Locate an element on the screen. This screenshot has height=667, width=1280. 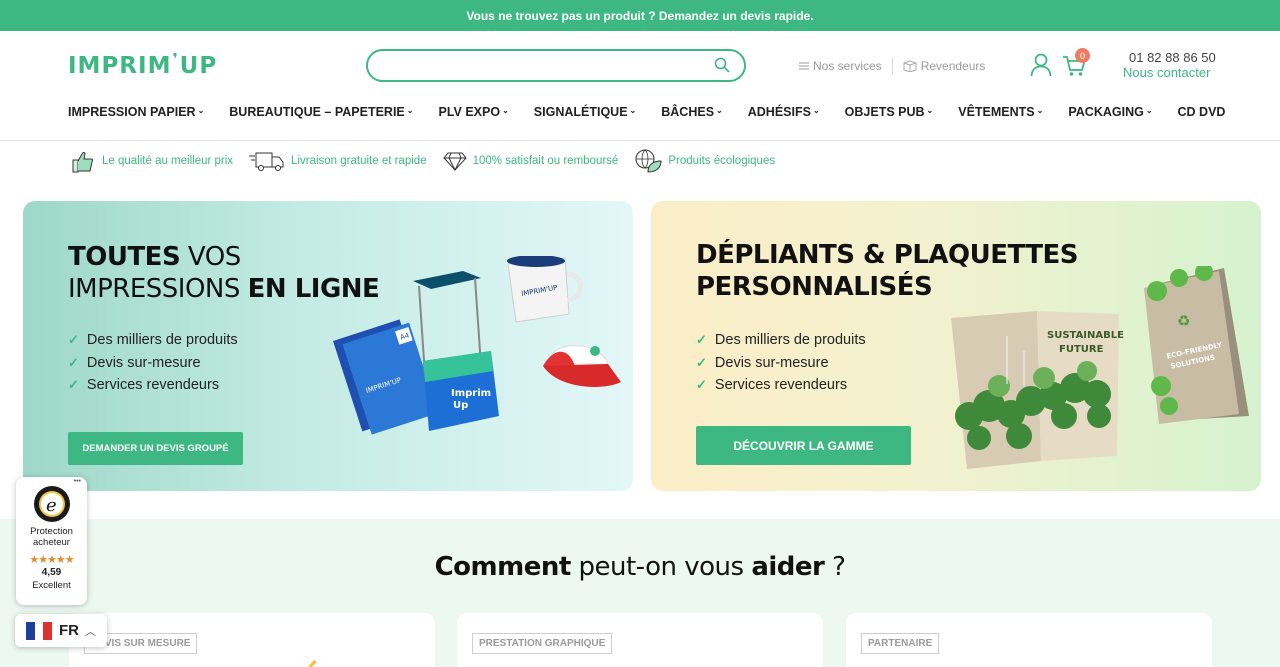
help-title-strong: aider is located at coordinates (788, 567).